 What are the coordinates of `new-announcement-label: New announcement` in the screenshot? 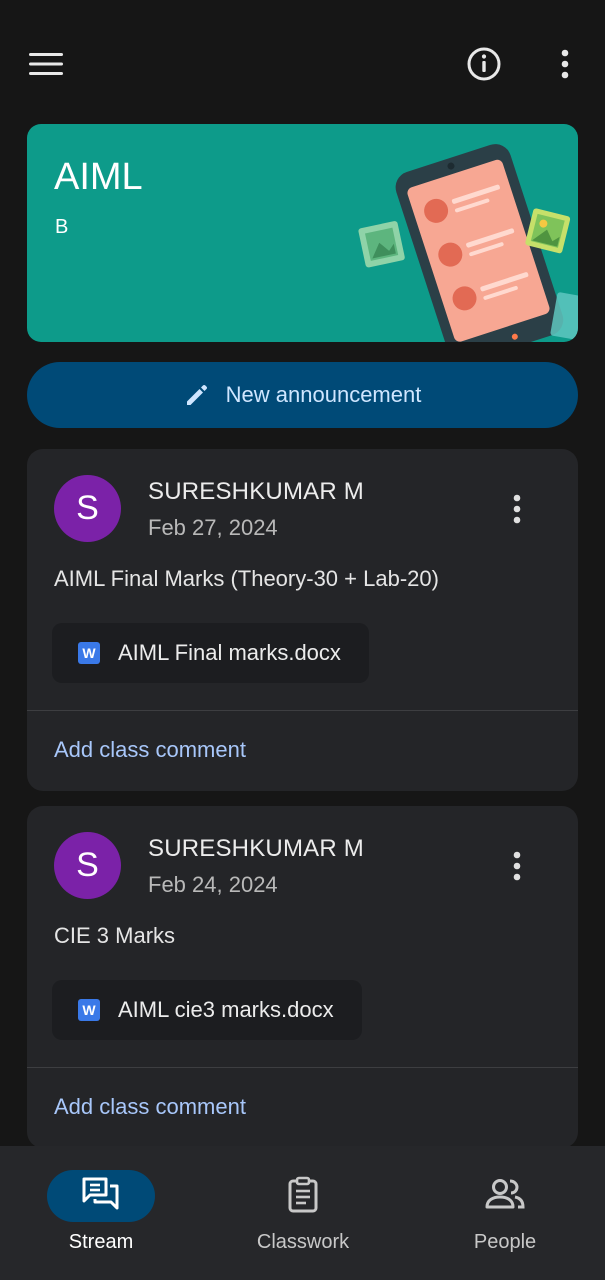 It's located at (323, 394).